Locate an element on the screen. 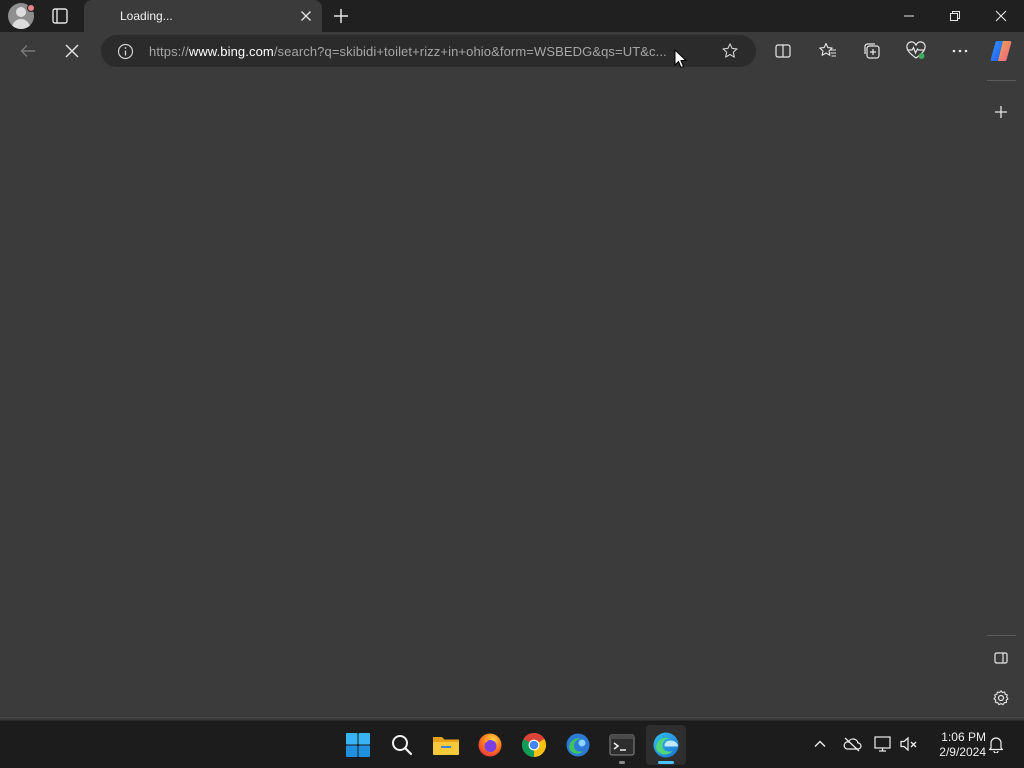 This screenshot has width=1024, height=768. stop-loading-icon is located at coordinates (72, 51).